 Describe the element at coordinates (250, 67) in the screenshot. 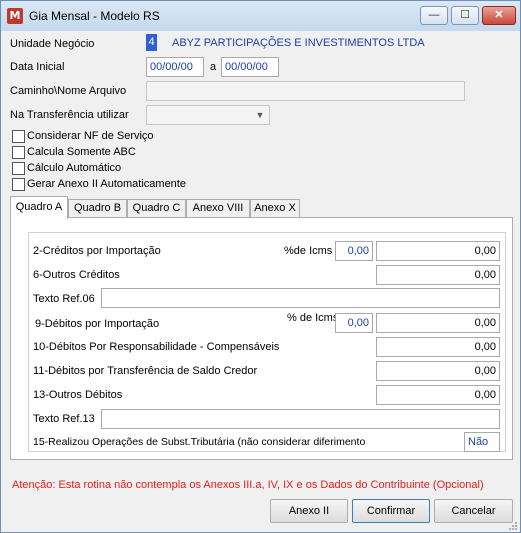

I see `data-final-field: 00/00/00` at that location.